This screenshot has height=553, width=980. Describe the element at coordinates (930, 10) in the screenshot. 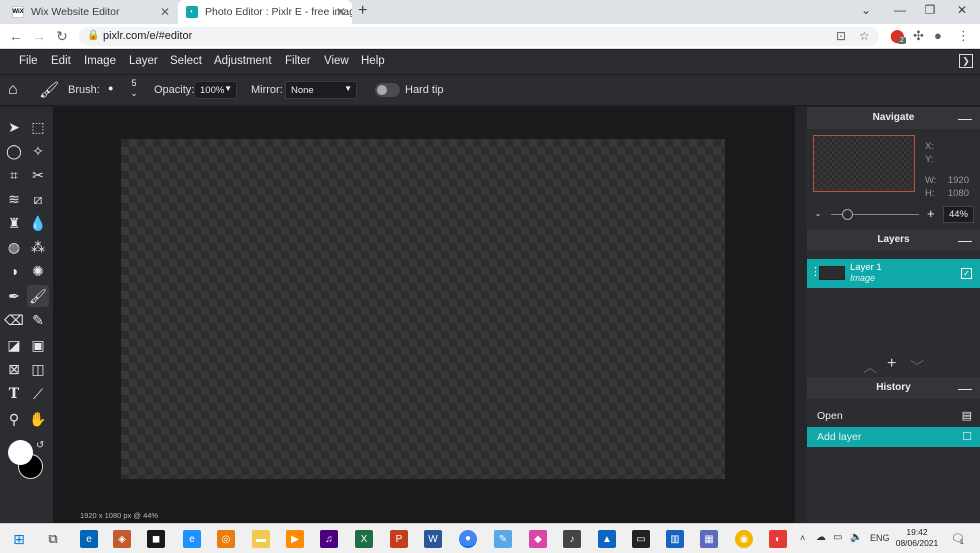

I see `restore-button: ❐` at that location.